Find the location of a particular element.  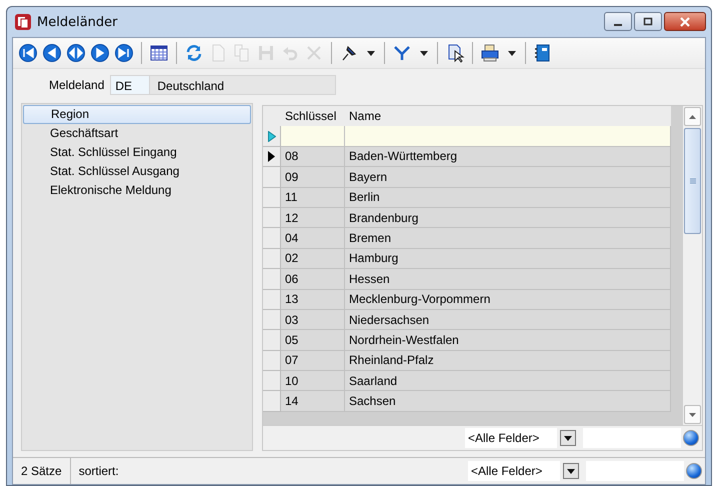

table-cell: 11 is located at coordinates (313, 198).